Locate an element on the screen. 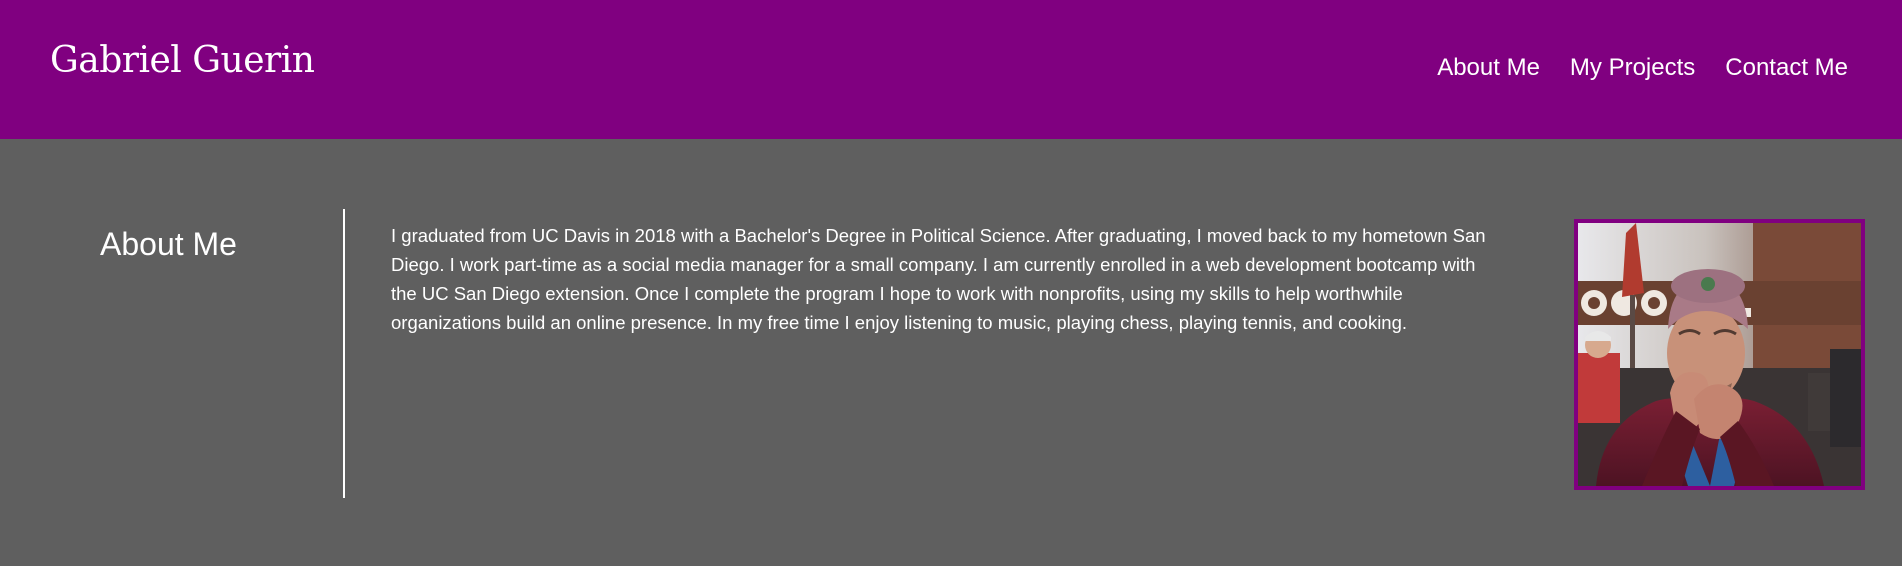 This screenshot has height=566, width=1902. about-heading: About Me is located at coordinates (168, 244).